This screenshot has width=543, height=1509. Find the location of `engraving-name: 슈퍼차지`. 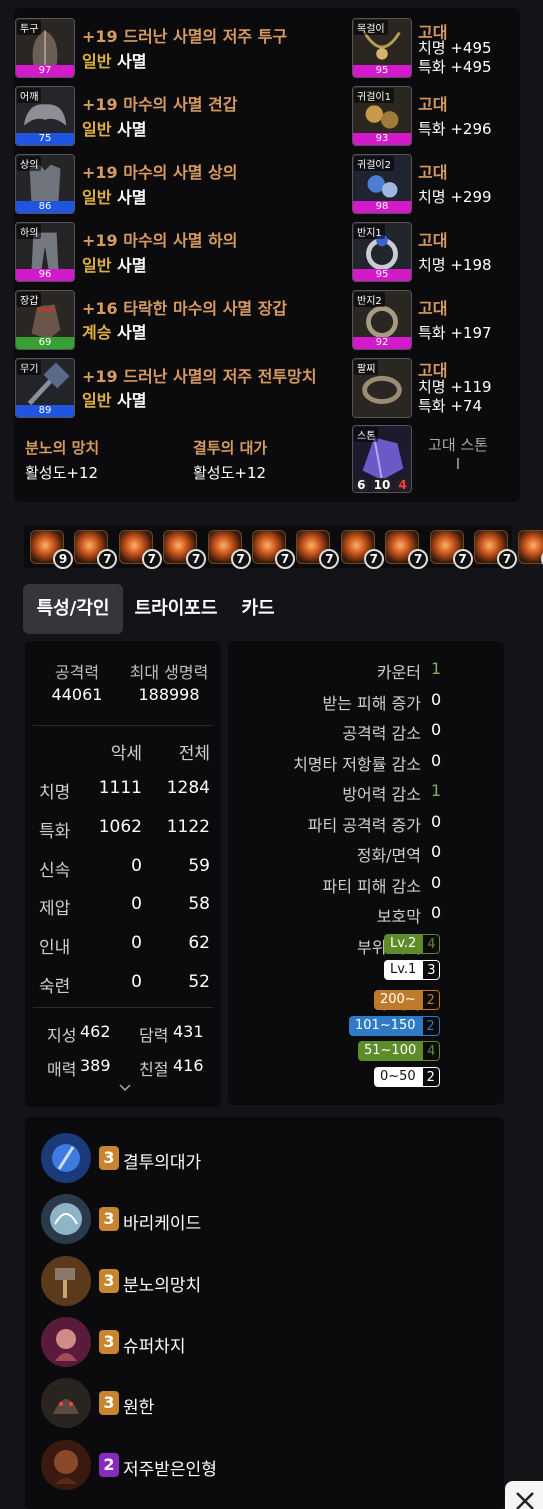

engraving-name: 슈퍼차지 is located at coordinates (154, 1346).